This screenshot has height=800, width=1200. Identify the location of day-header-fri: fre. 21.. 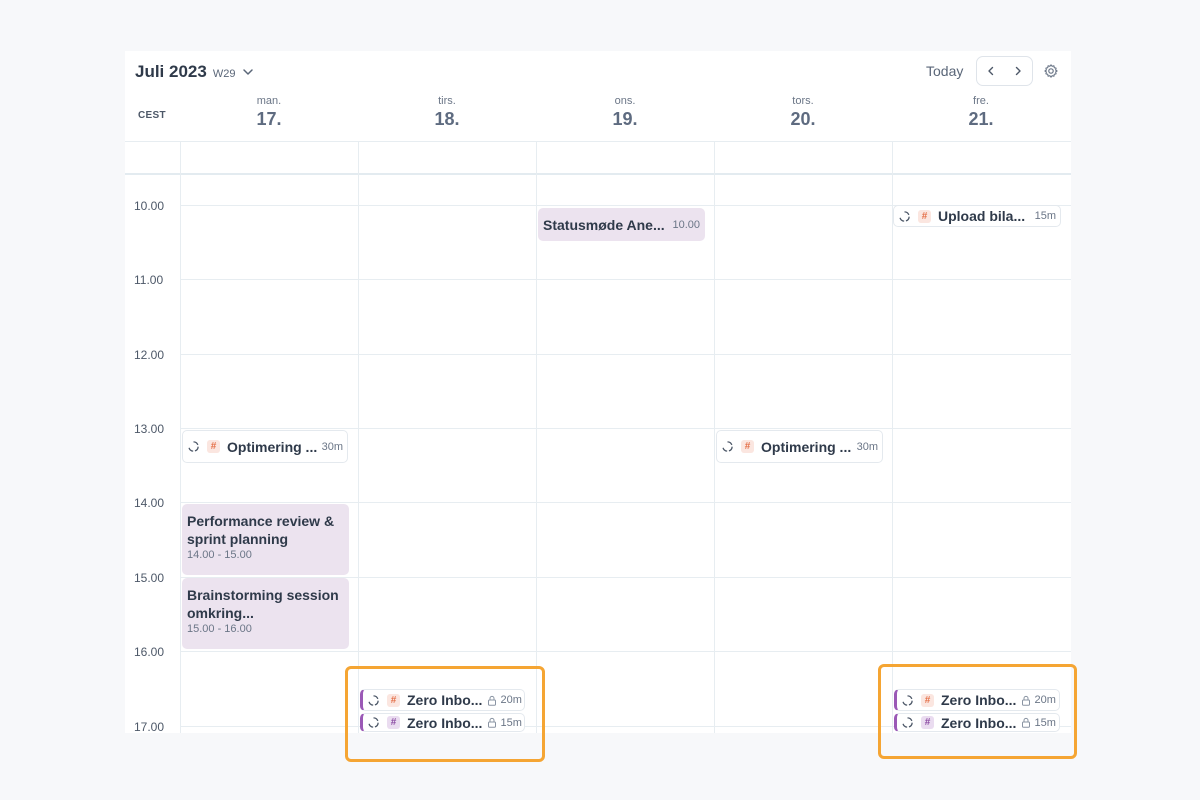
(981, 112).